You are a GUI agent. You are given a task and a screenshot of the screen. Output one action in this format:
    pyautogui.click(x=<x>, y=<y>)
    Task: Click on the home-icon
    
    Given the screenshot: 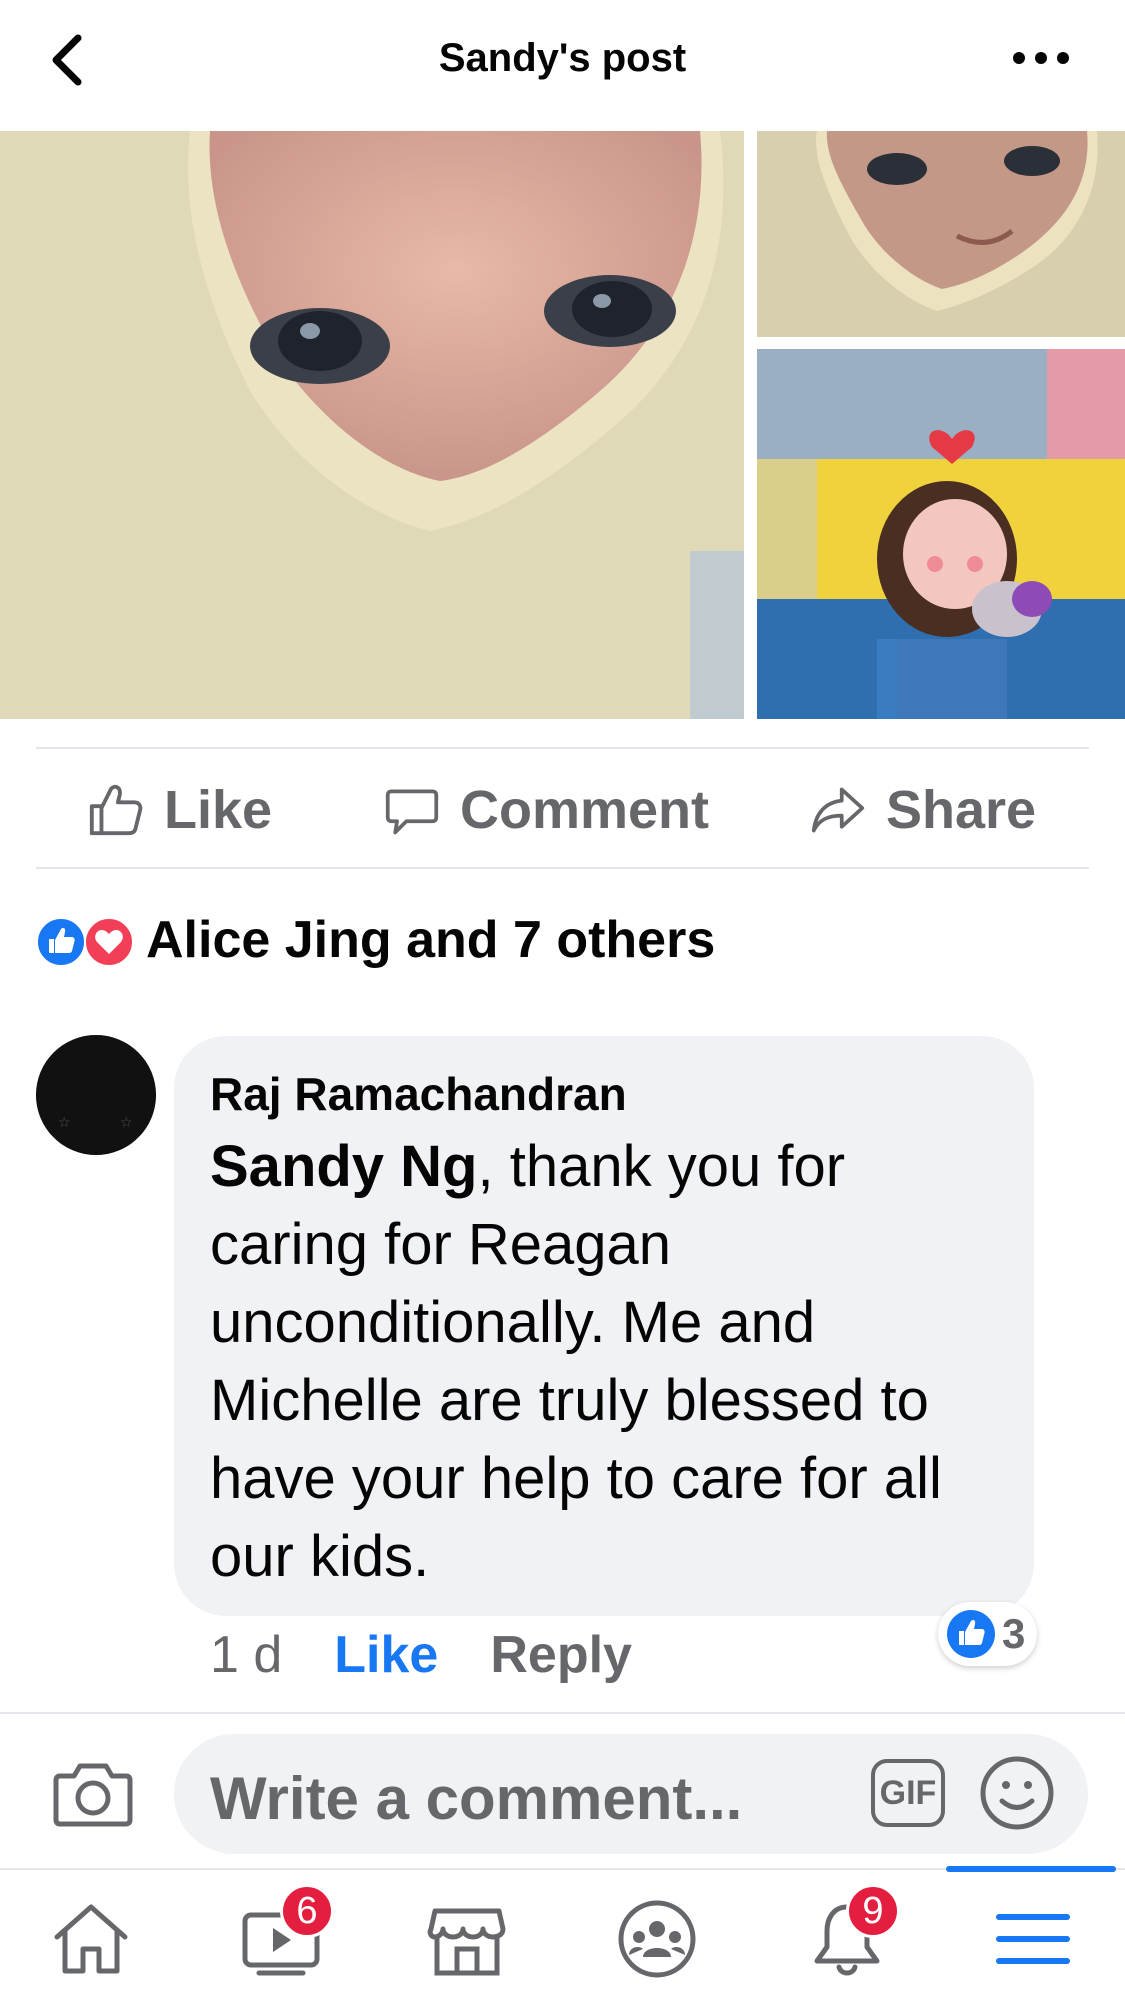 What is the action you would take?
    pyautogui.click(x=91, y=1939)
    